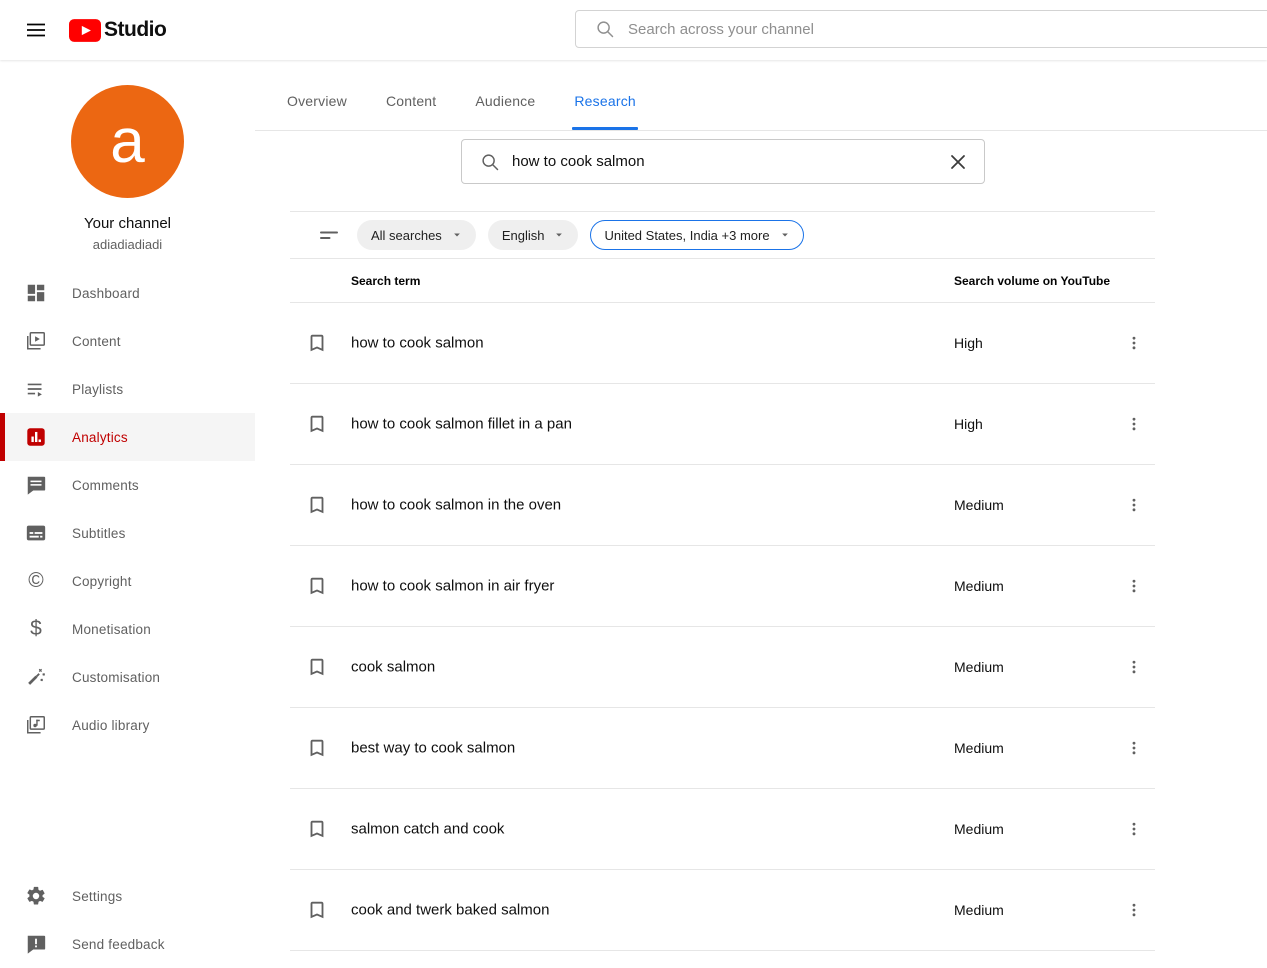  Describe the element at coordinates (393, 667) in the screenshot. I see `search-term: cook salmon` at that location.